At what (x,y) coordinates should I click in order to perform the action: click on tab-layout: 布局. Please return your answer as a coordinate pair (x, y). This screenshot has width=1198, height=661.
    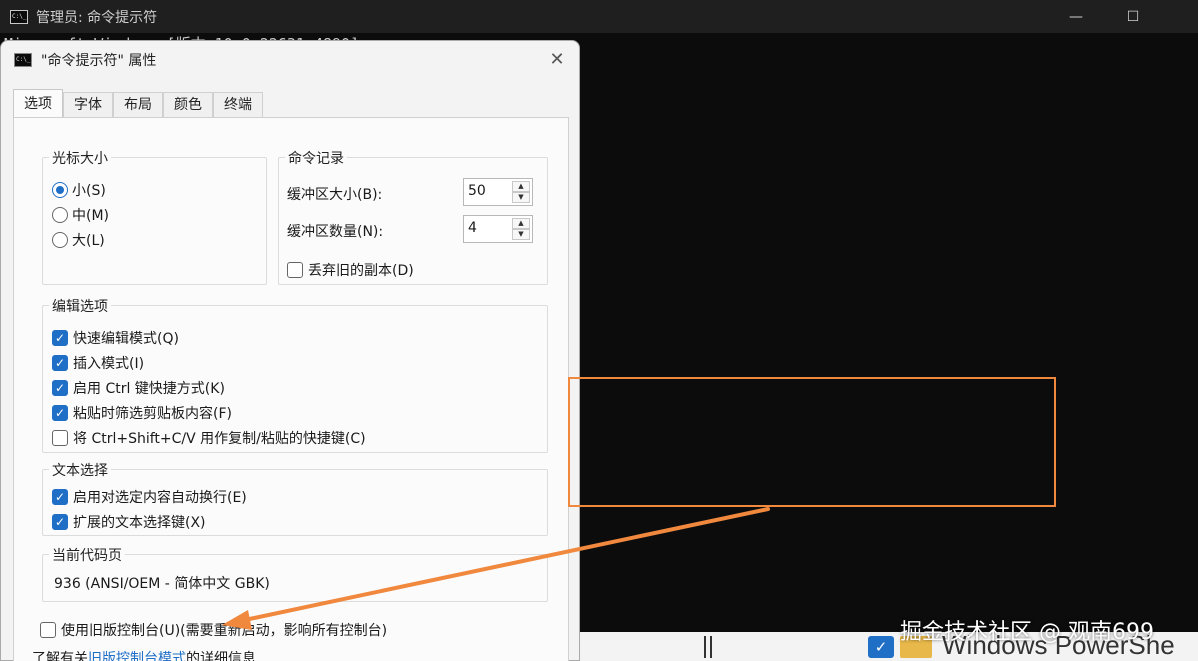
    Looking at the image, I should click on (138, 104).